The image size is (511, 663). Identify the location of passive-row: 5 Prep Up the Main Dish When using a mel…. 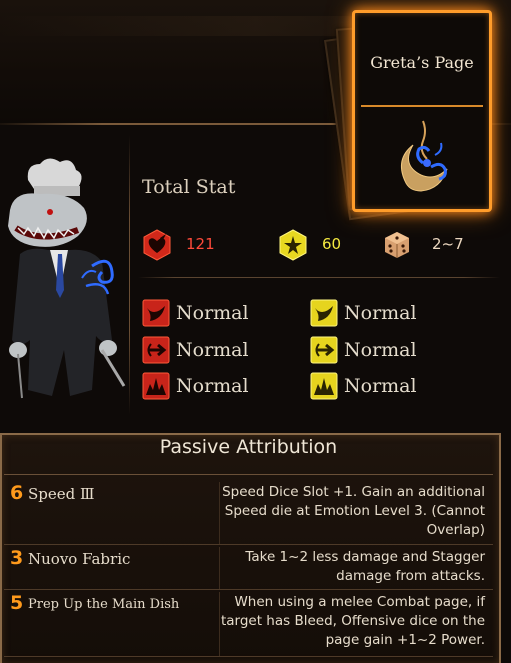
(248, 624).